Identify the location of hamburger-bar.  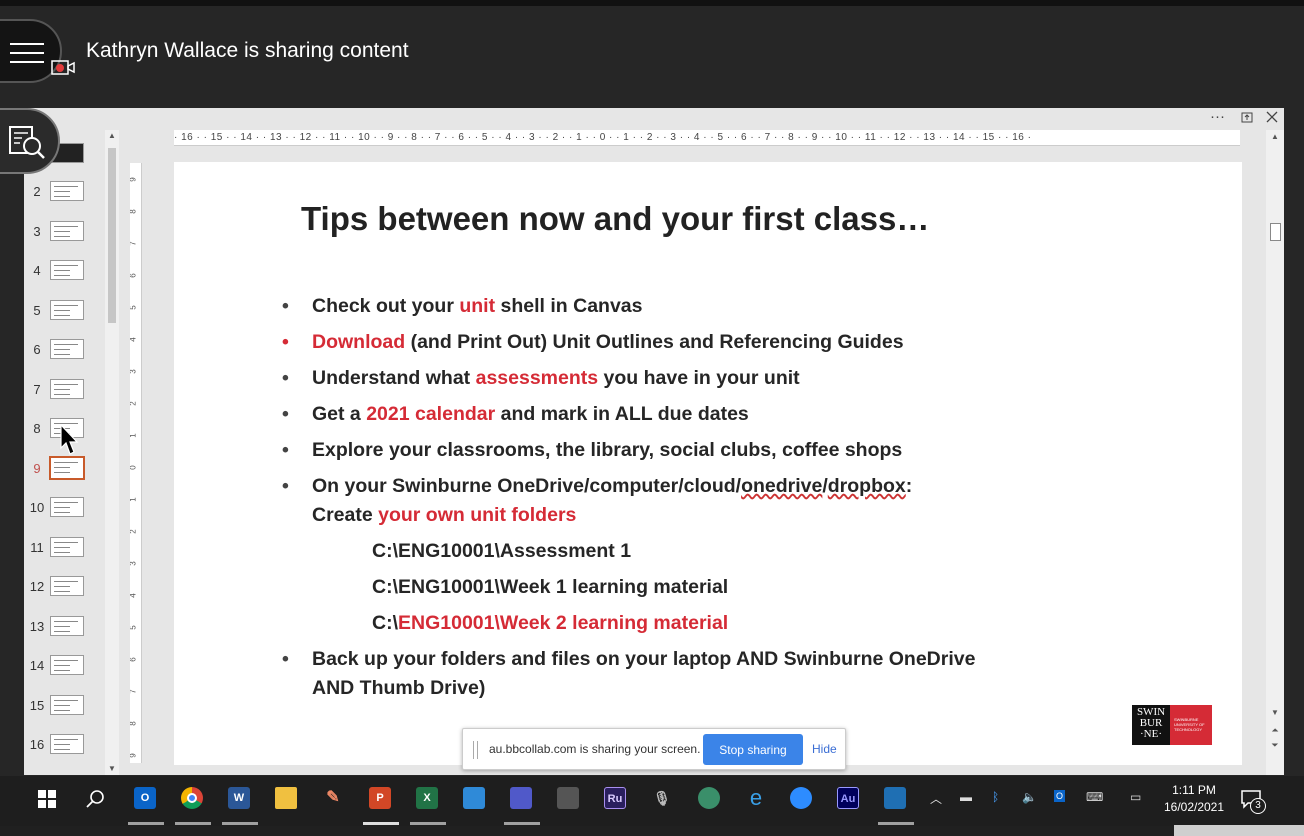
(27, 62).